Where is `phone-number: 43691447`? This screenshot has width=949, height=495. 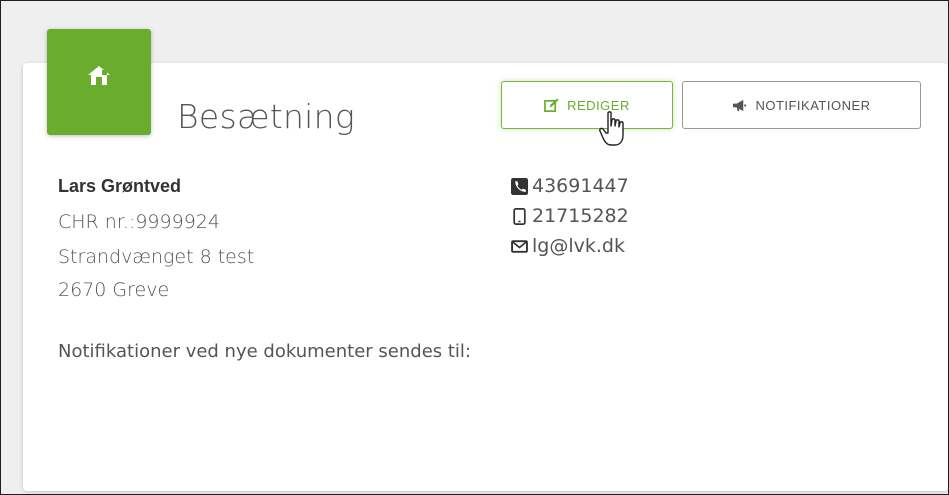
phone-number: 43691447 is located at coordinates (580, 186).